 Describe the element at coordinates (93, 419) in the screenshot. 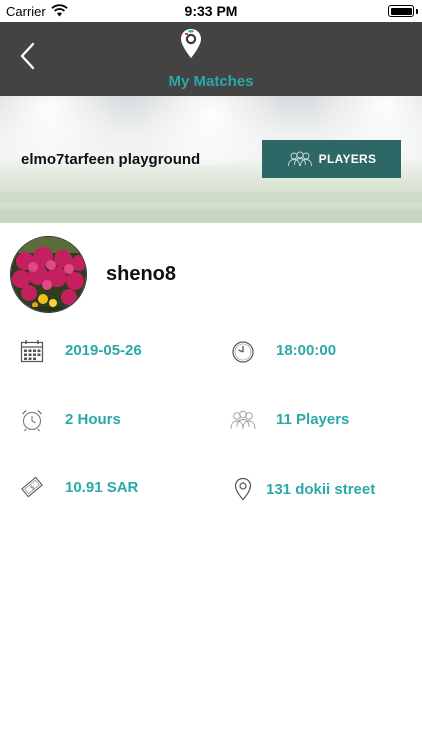

I see `match-duration: 2 Hours` at that location.